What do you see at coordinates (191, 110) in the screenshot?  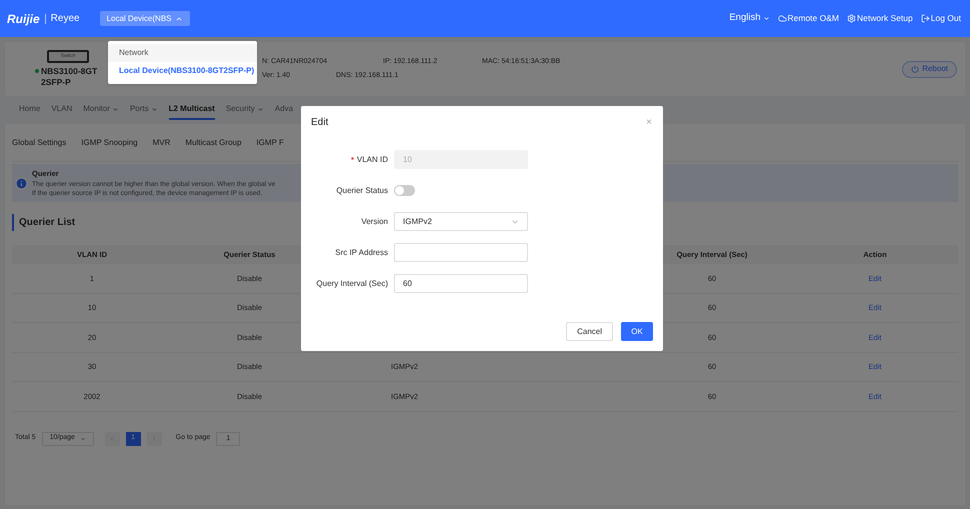 I see `nav-tab: L2 Multicast` at bounding box center [191, 110].